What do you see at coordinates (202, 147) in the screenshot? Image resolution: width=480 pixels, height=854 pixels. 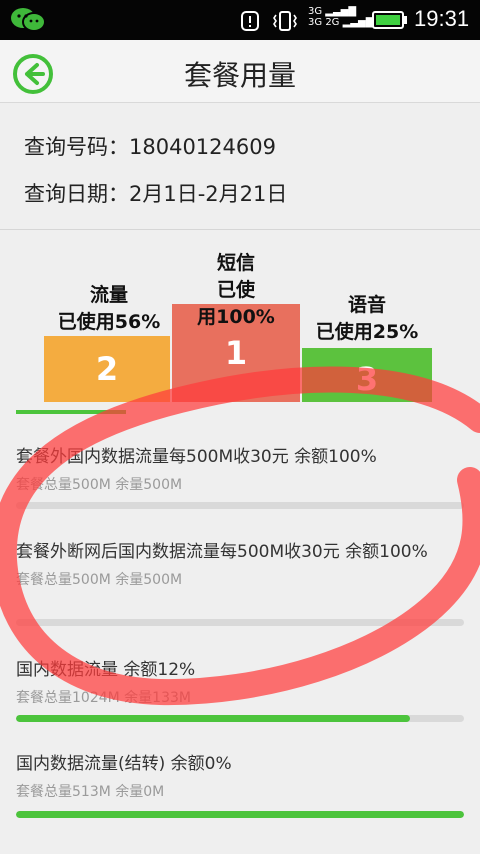 I see `query-number-value: 18040124609` at bounding box center [202, 147].